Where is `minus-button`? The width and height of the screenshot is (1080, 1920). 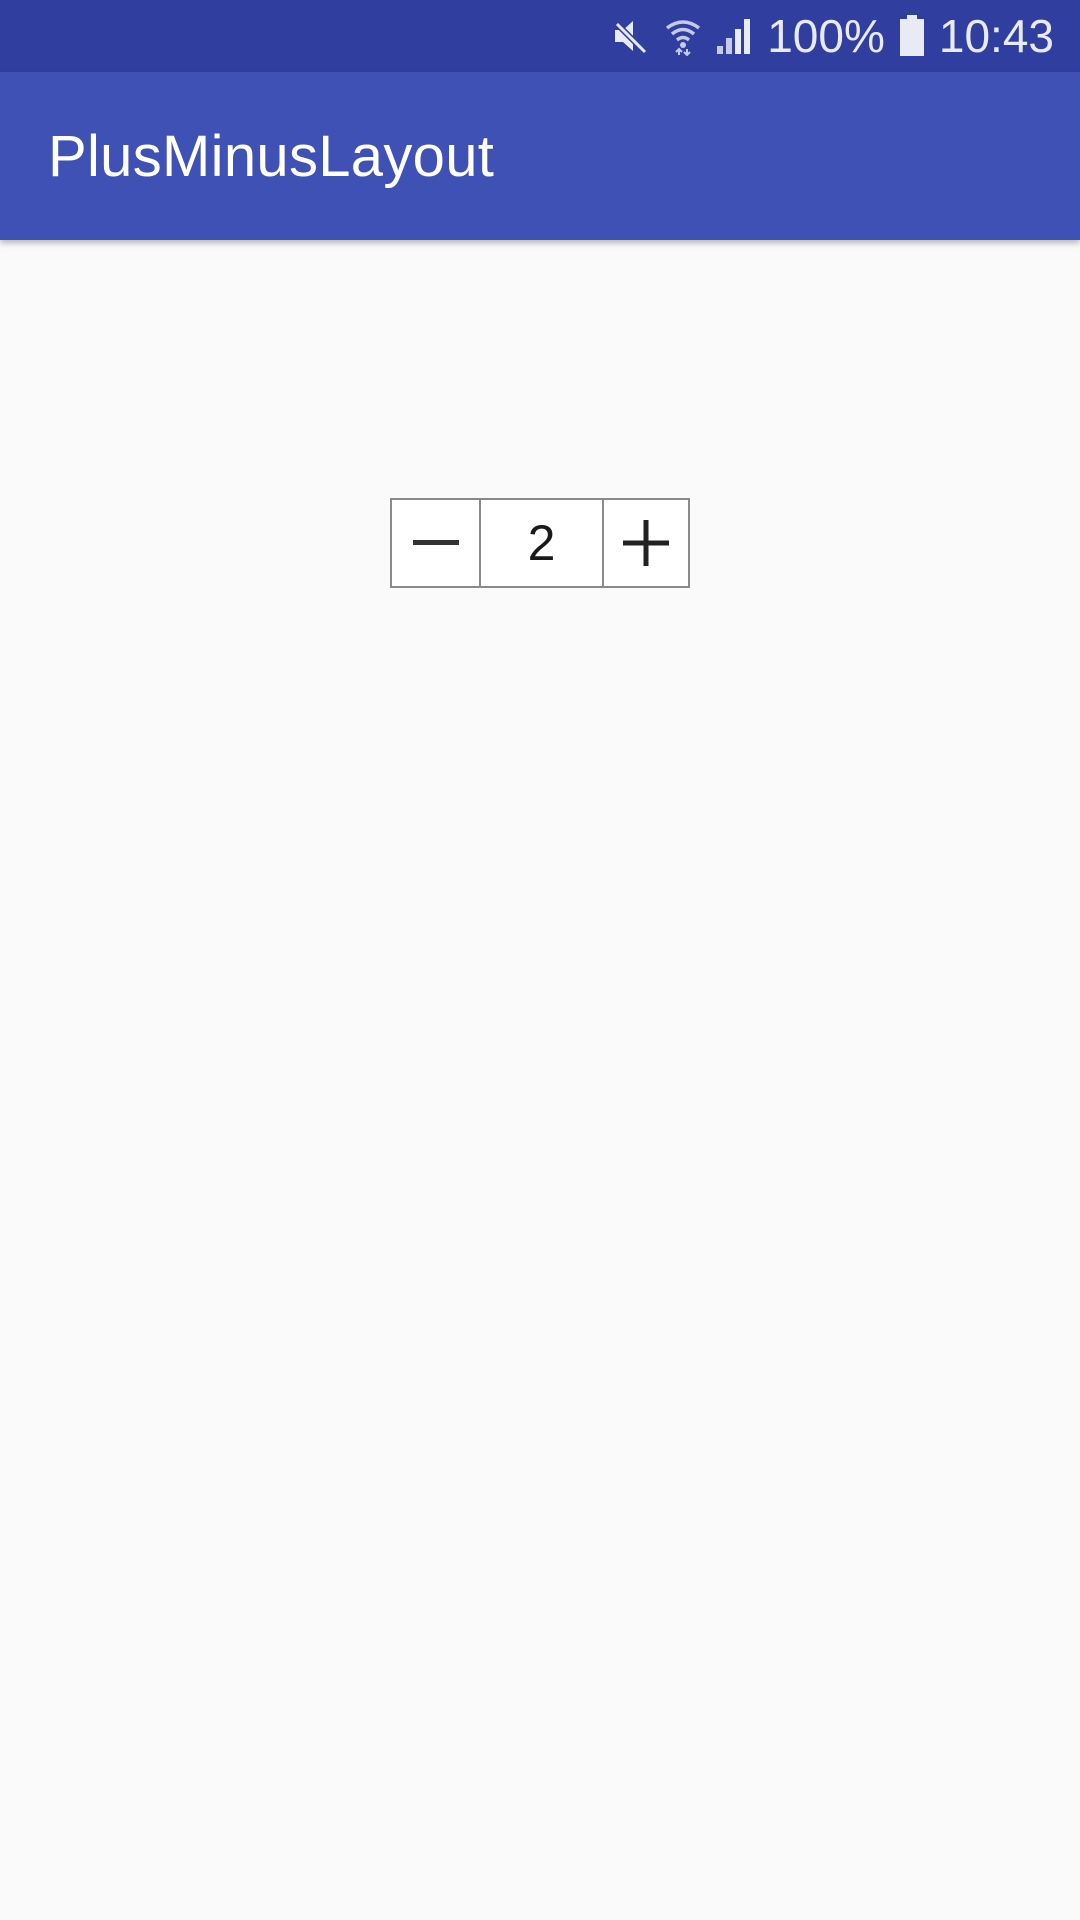 minus-button is located at coordinates (434, 543).